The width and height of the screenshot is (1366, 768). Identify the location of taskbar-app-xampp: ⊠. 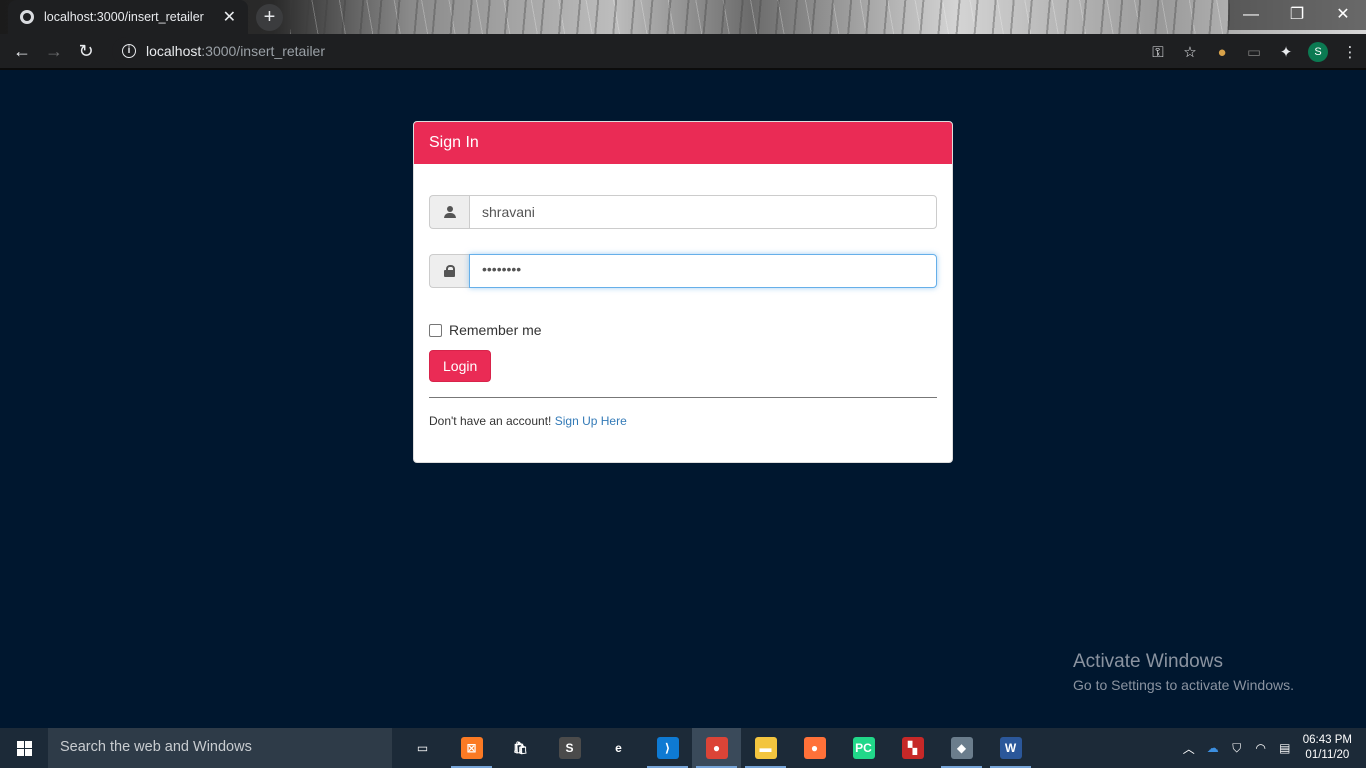
(471, 748).